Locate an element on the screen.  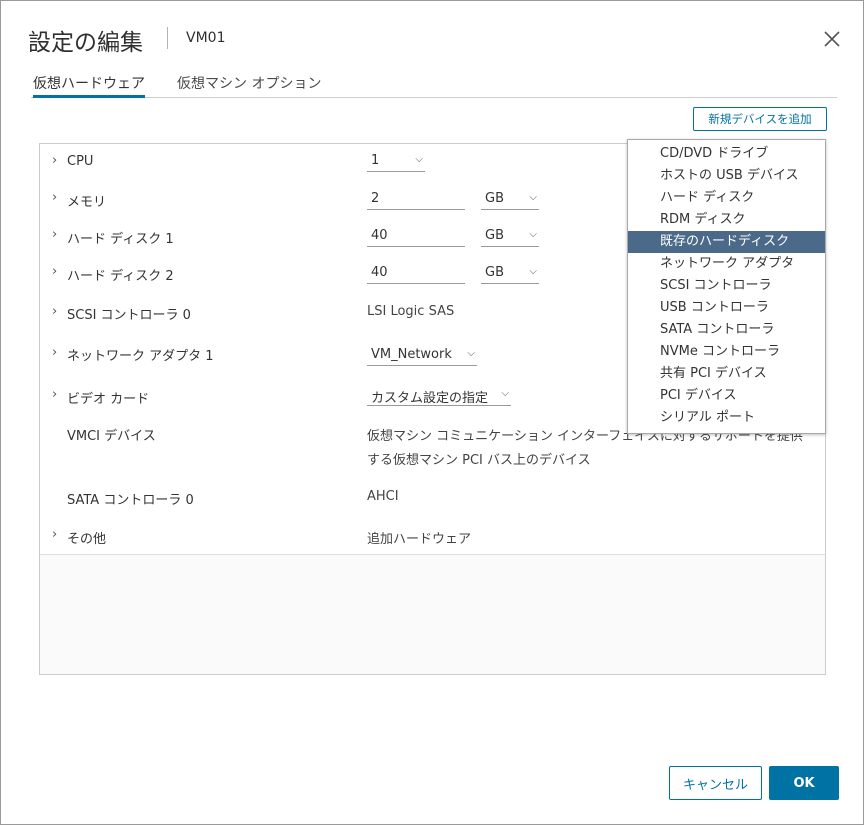
memory-input: 2 is located at coordinates (416, 199).